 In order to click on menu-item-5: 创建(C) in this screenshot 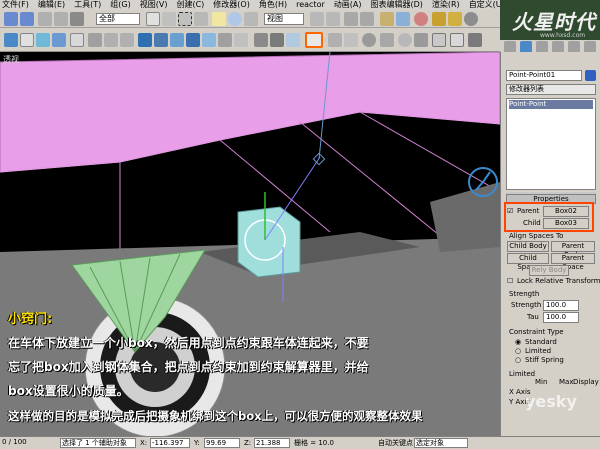, I will do `click(190, 5)`.